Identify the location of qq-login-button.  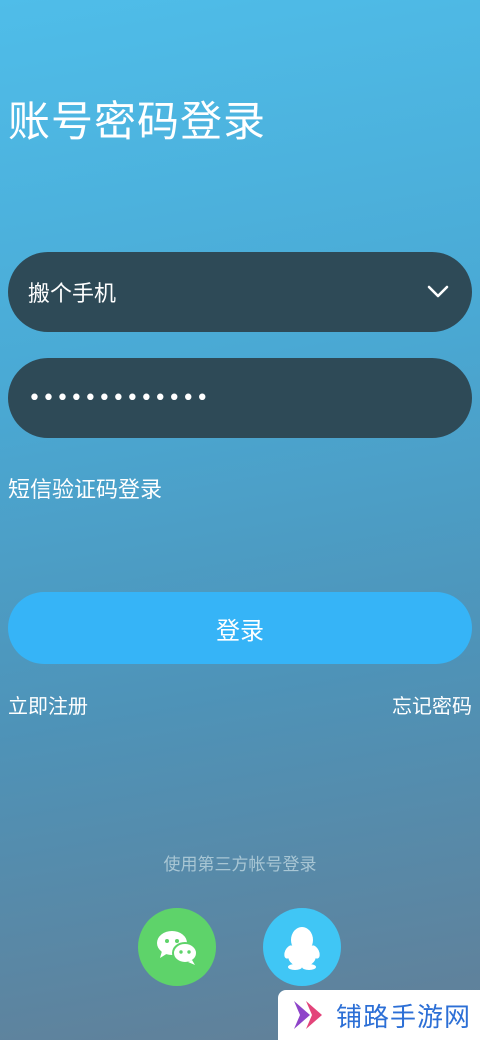
(302, 947).